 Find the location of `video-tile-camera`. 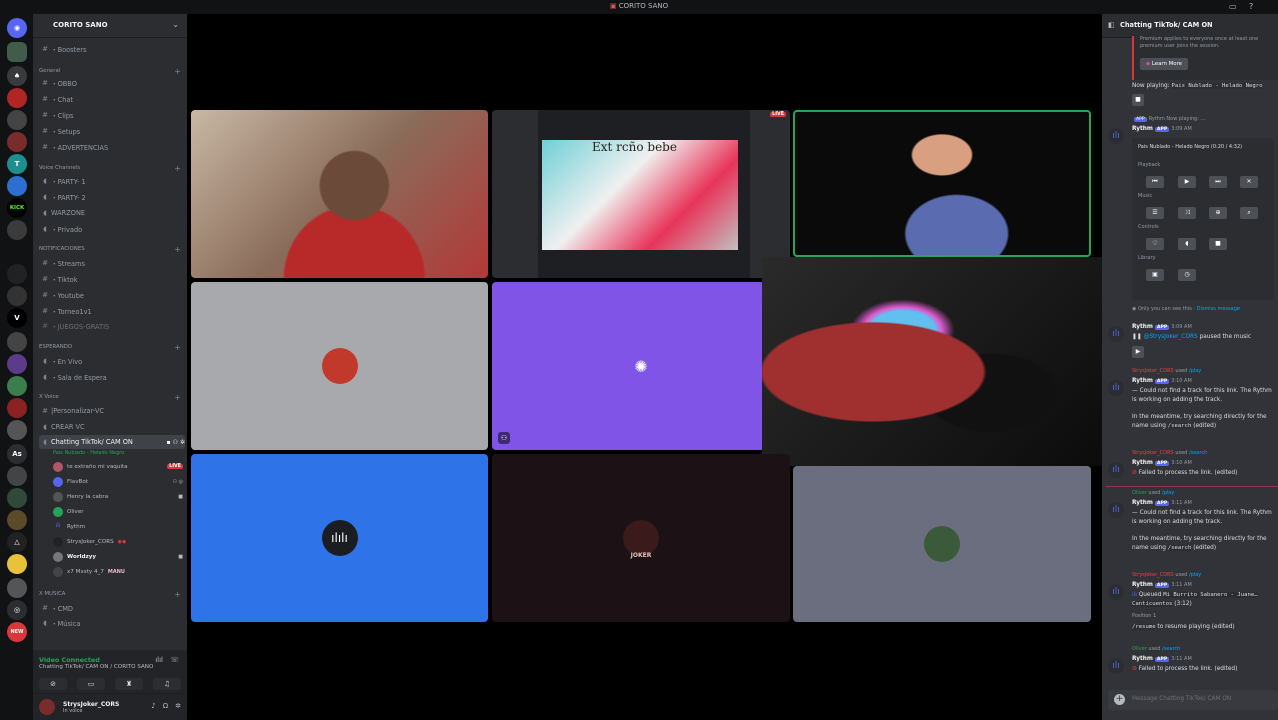

video-tile-camera is located at coordinates (339, 194).